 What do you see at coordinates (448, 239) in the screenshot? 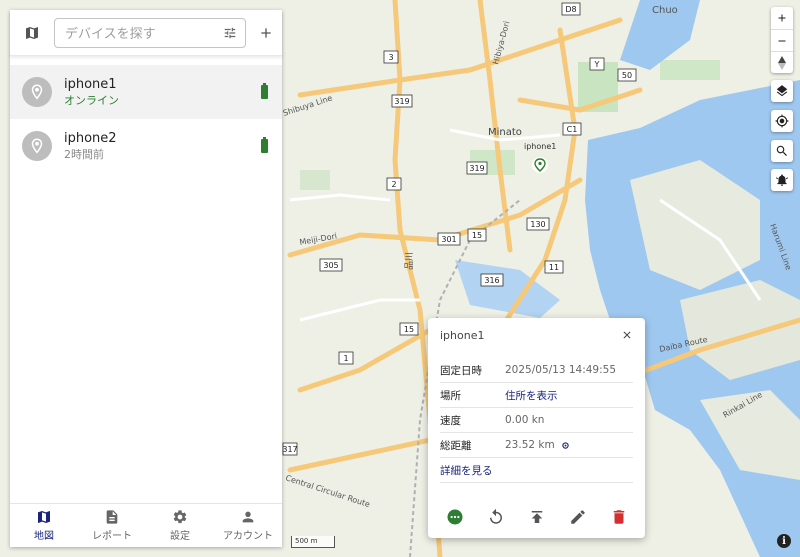
I see `shield-301: 301` at bounding box center [448, 239].